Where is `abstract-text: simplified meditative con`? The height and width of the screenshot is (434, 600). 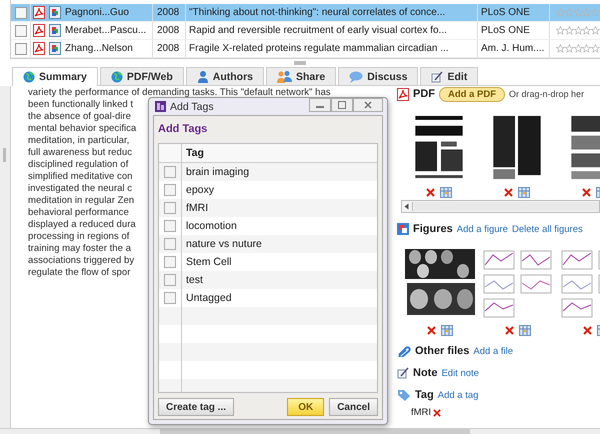
abstract-text: simplified meditative con is located at coordinates (80, 177).